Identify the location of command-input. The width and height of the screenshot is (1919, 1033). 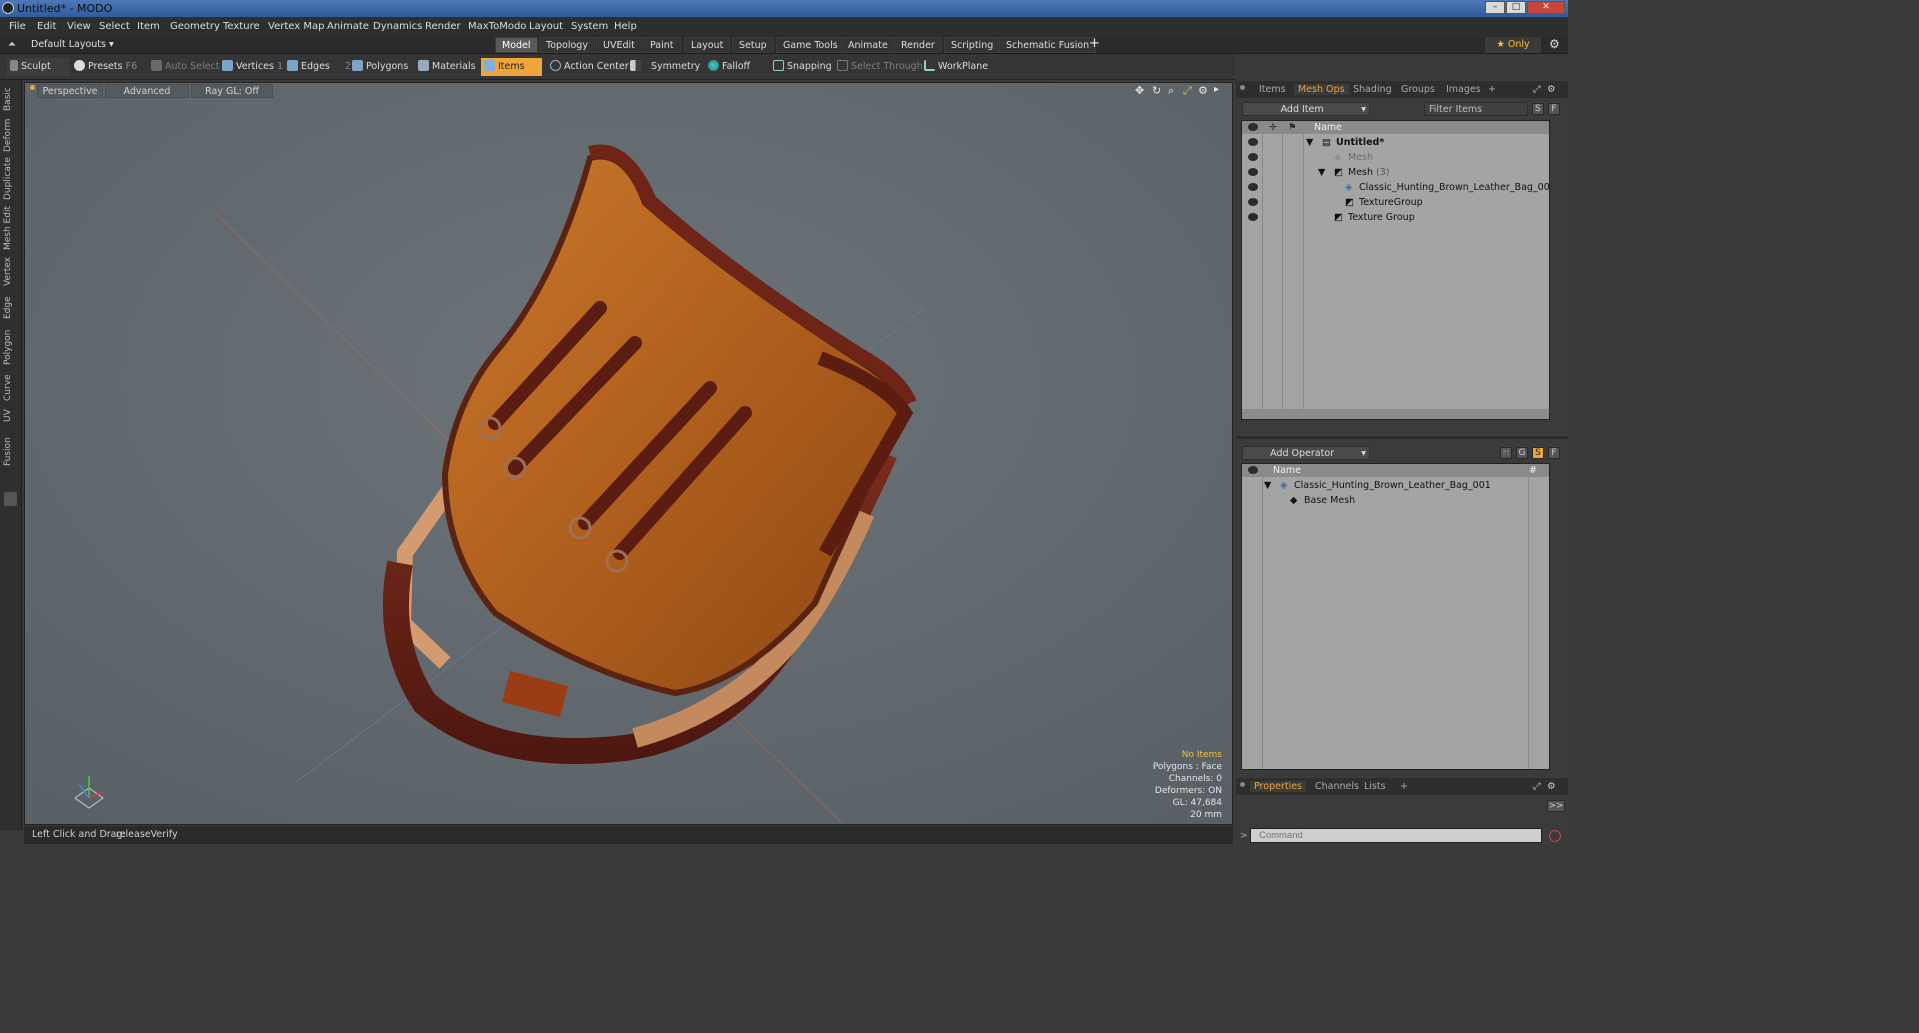
(1396, 835).